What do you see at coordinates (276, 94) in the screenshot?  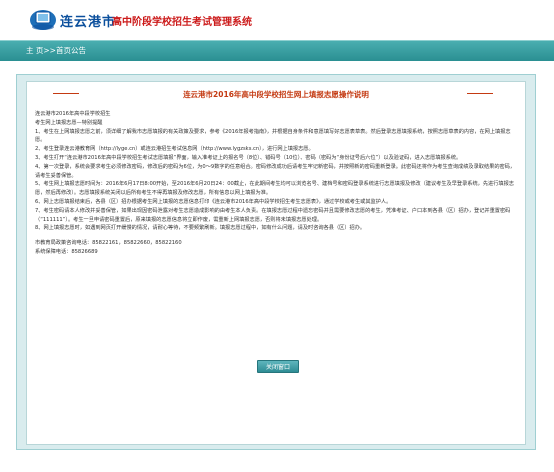 I see `notice-title: 连云港市2016年高中段学校招生网上填报志愿操作说明` at bounding box center [276, 94].